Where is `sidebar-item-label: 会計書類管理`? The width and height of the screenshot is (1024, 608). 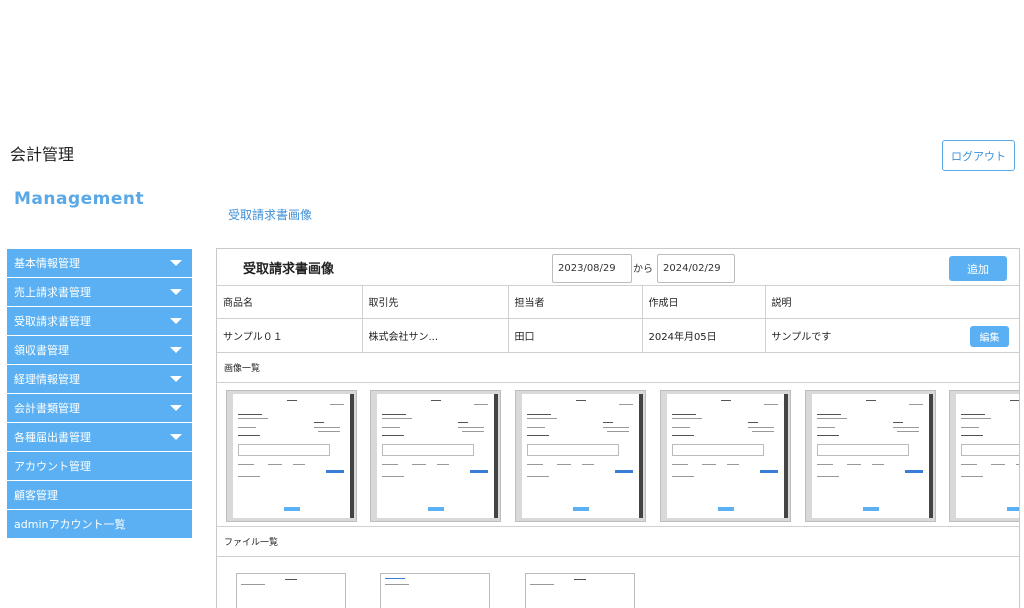
sidebar-item-label: 会計書類管理 is located at coordinates (47, 408).